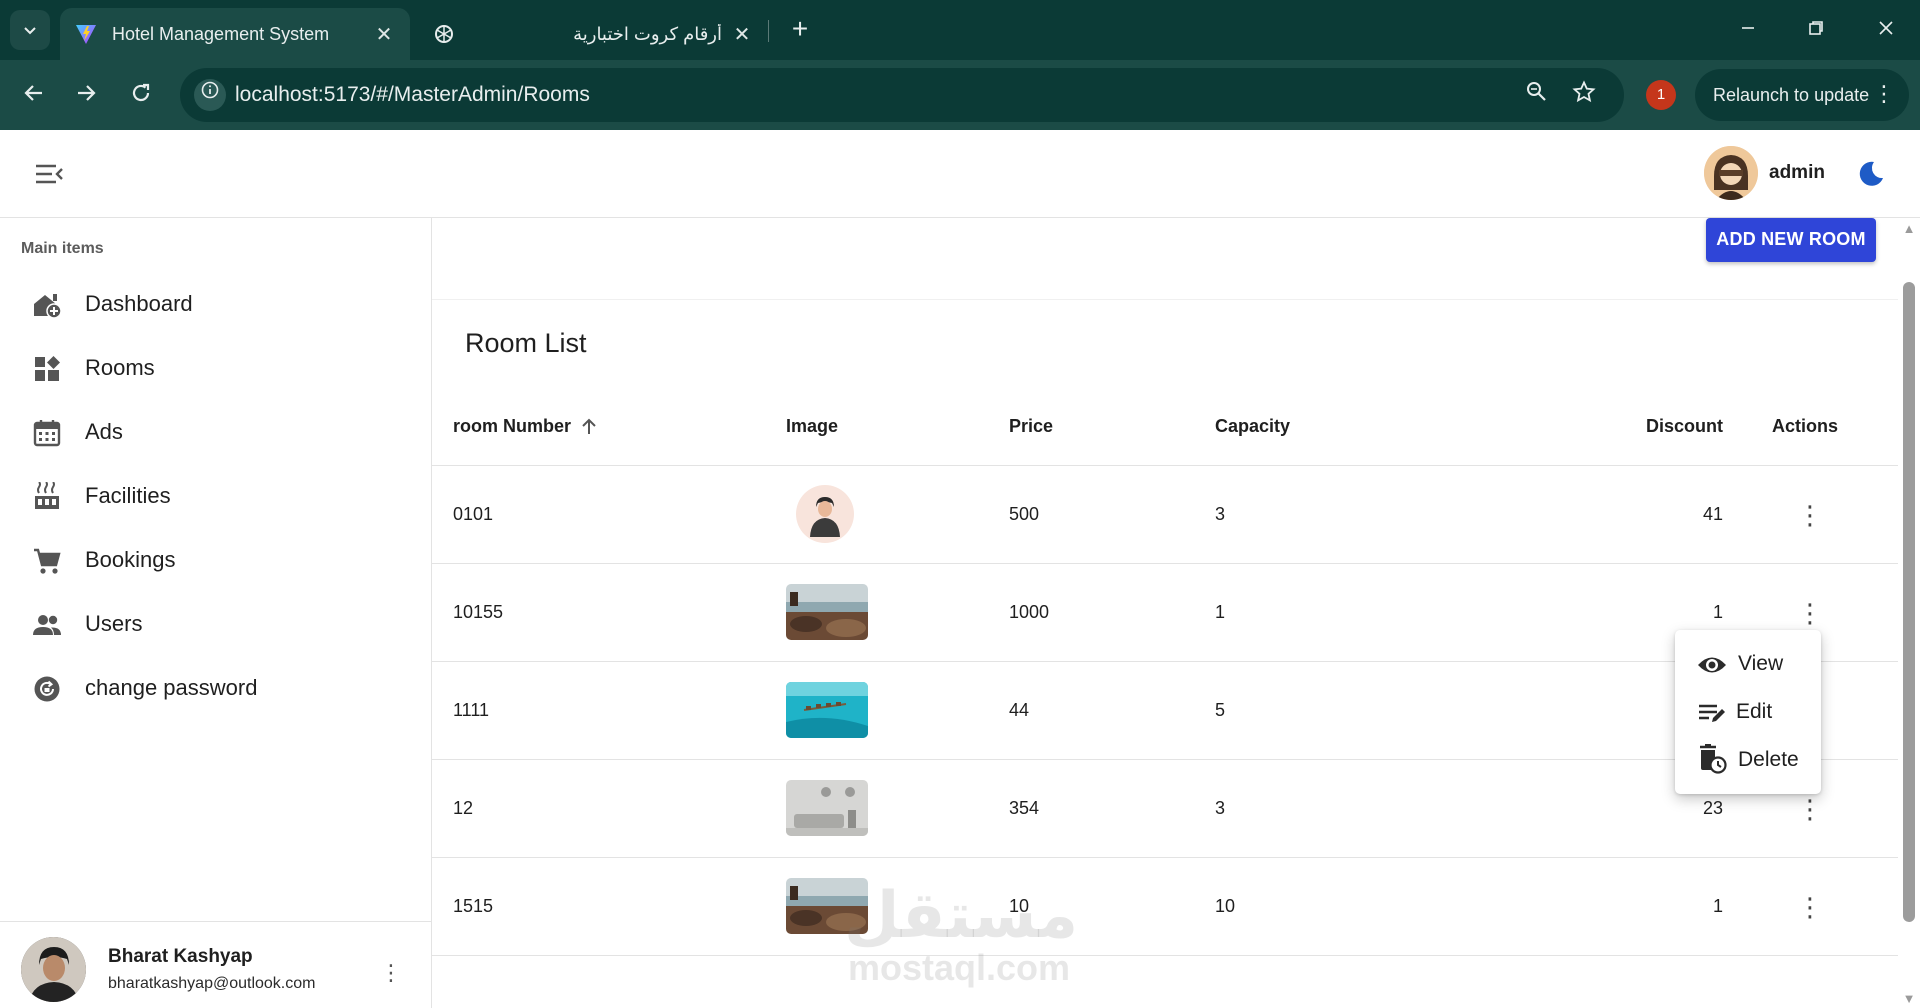  Describe the element at coordinates (1805, 426) in the screenshot. I see `column-header-actions: Actions` at that location.